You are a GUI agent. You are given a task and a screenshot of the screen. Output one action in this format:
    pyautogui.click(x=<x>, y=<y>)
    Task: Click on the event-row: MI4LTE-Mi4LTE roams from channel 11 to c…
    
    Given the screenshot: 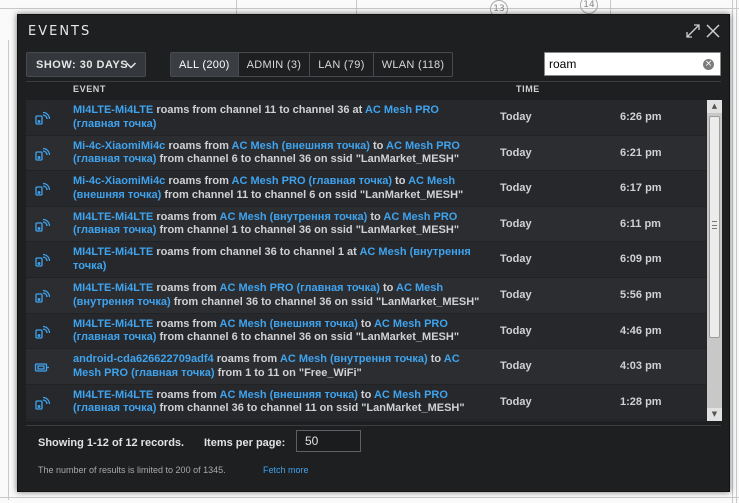 What is the action you would take?
    pyautogui.click(x=366, y=118)
    